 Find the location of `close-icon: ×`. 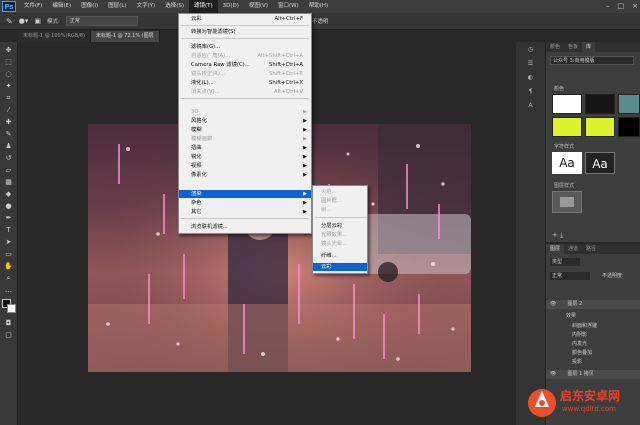

close-icon: × is located at coordinates (635, 6).